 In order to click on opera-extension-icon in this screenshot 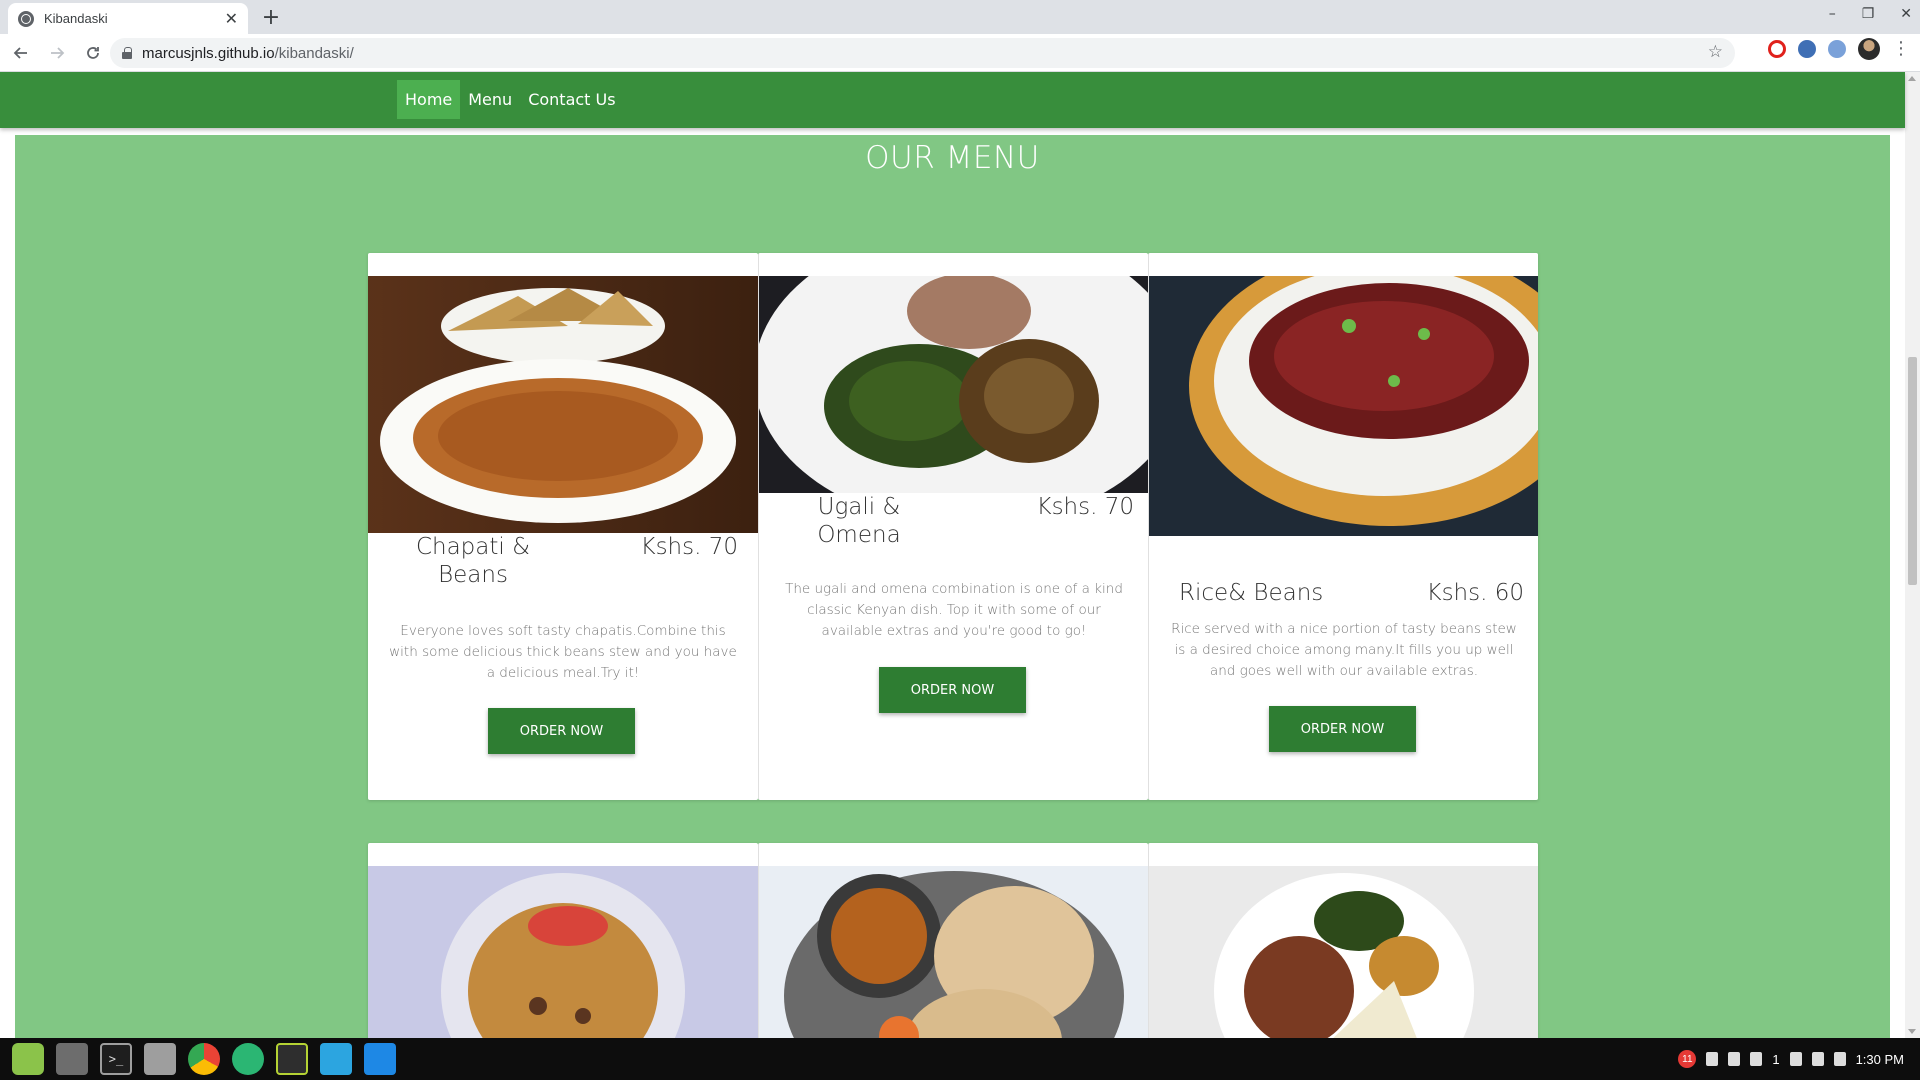, I will do `click(1777, 49)`.